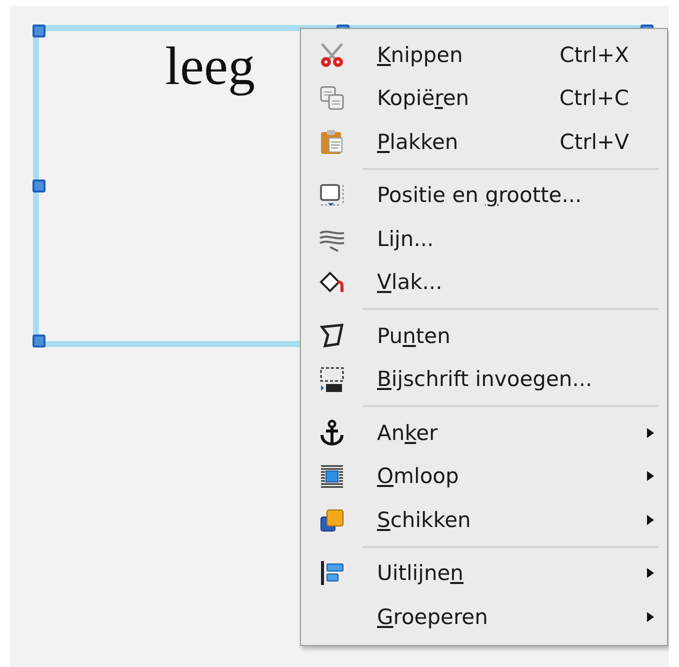 The width and height of the screenshot is (679, 667). What do you see at coordinates (210, 66) in the screenshot?
I see `frame-text: leeg` at bounding box center [210, 66].